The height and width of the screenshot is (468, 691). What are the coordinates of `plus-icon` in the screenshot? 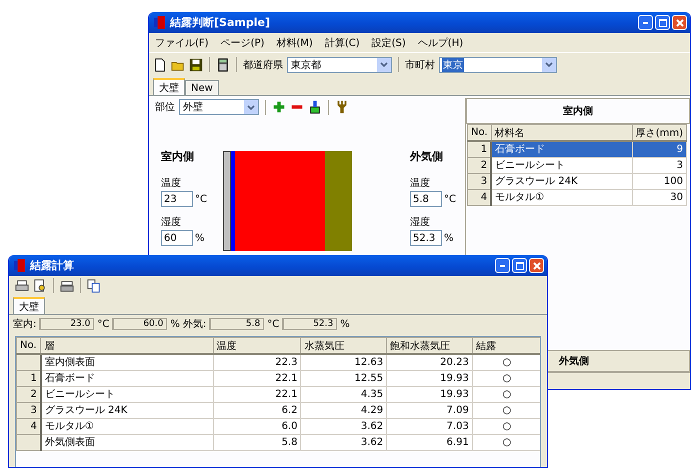 It's located at (279, 107).